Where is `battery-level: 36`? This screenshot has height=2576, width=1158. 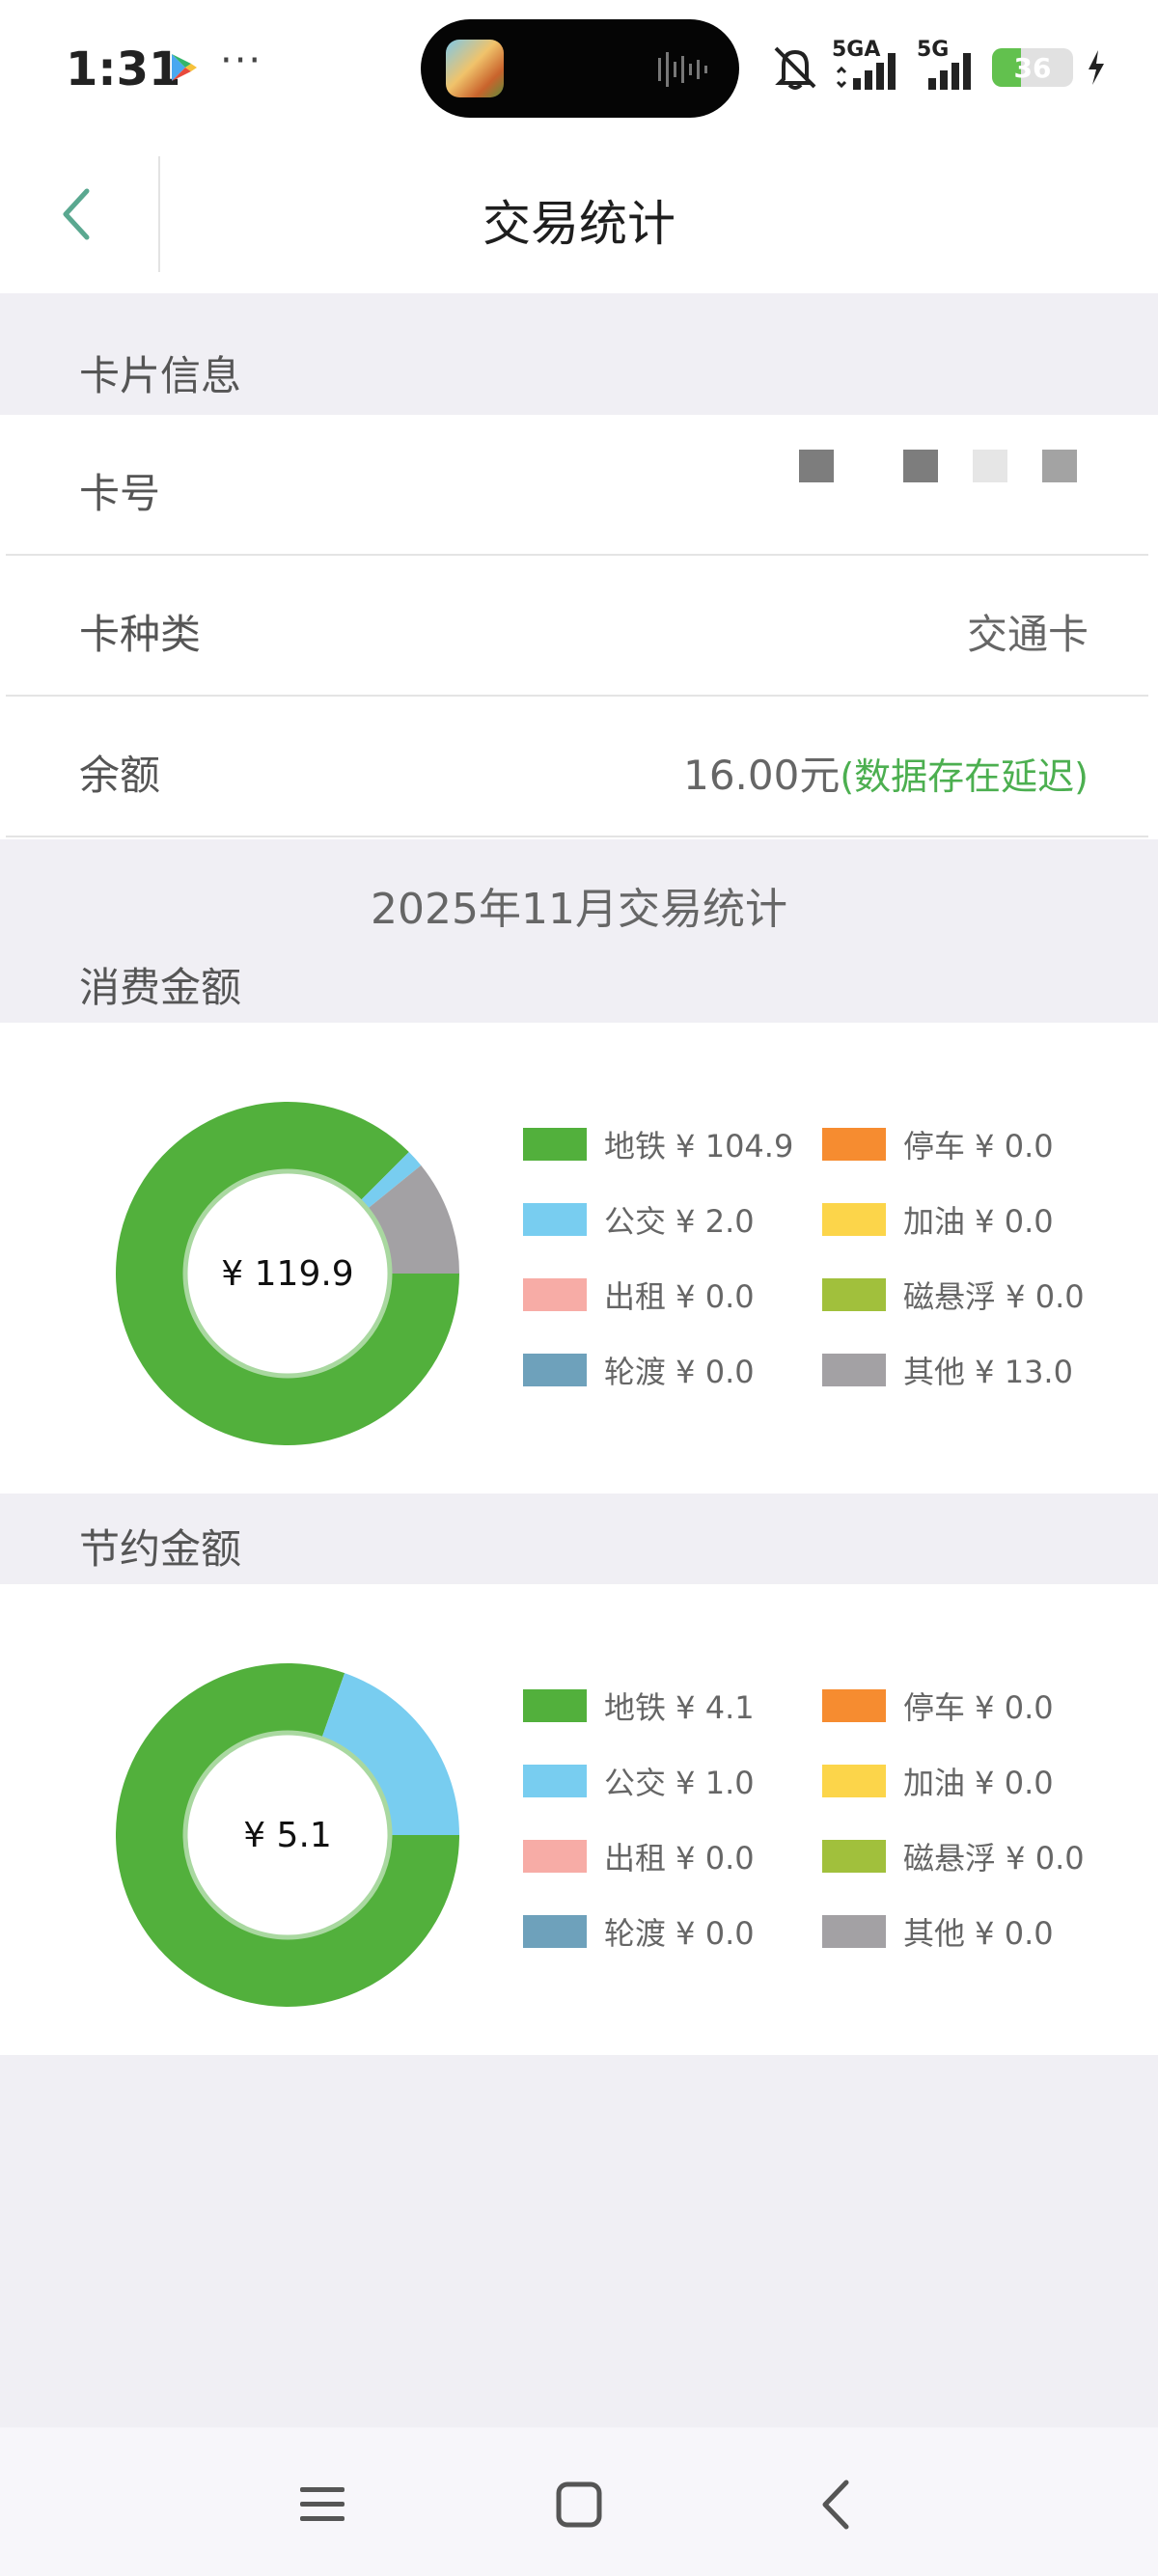 battery-level: 36 is located at coordinates (1032, 68).